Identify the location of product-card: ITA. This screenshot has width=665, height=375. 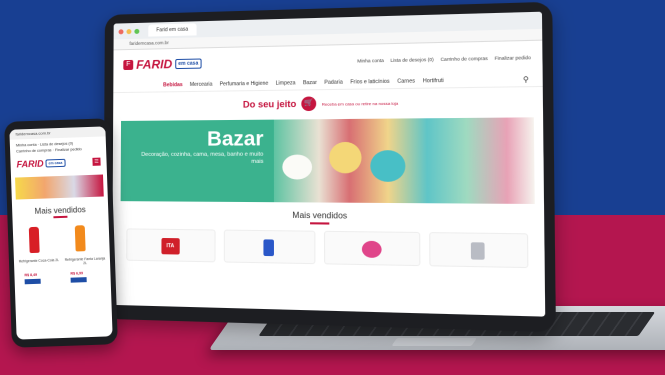
(171, 245).